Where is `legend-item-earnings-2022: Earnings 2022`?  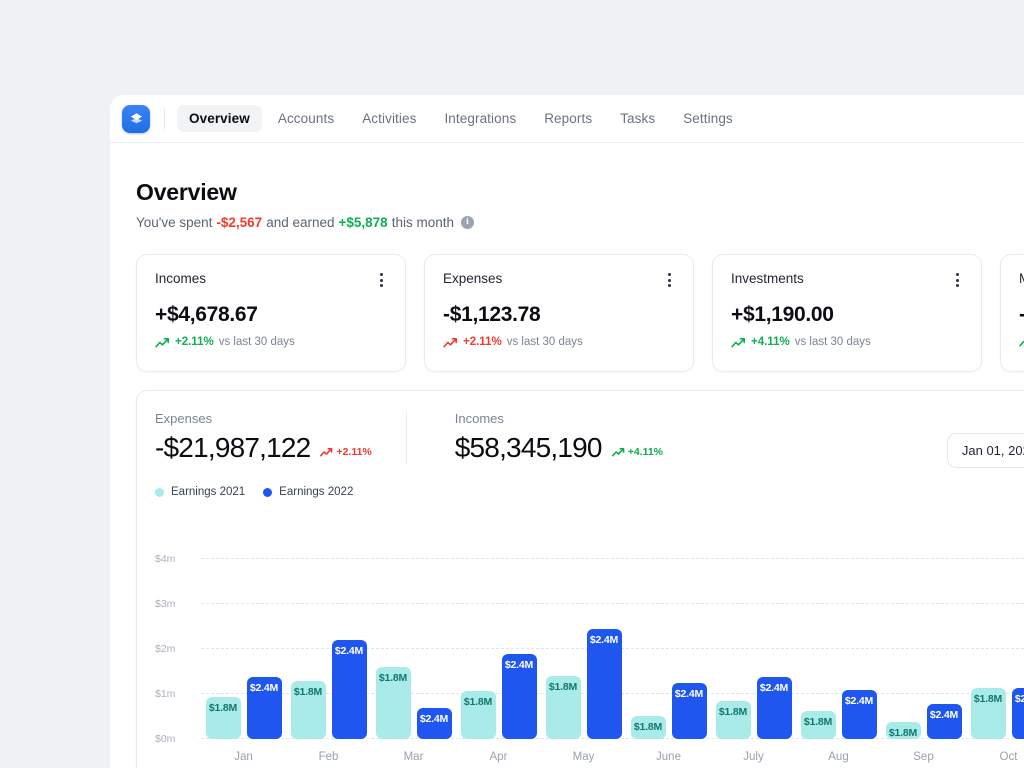
legend-item-earnings-2022: Earnings 2022 is located at coordinates (308, 492).